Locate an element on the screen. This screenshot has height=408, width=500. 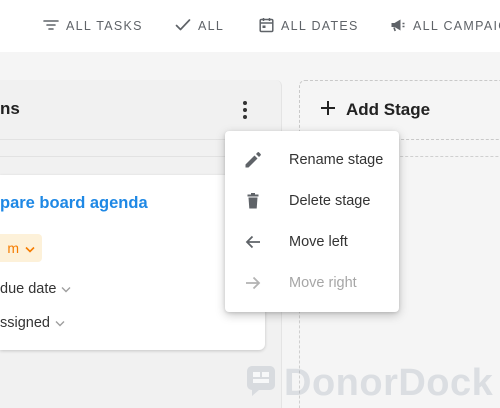
filter-all-dates: ALL DATES is located at coordinates (309, 26).